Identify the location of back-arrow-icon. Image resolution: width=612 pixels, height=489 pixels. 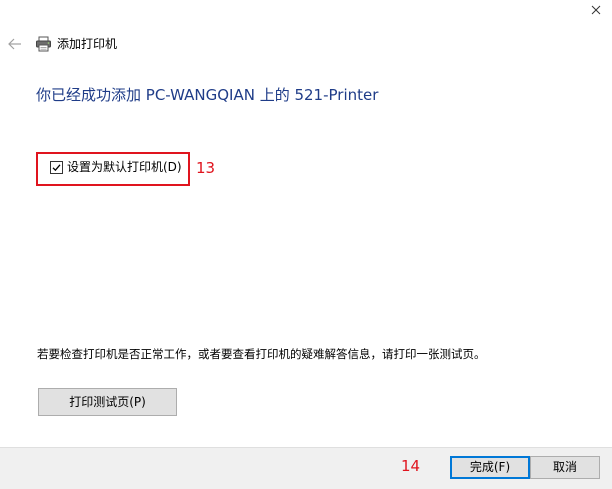
(14, 44).